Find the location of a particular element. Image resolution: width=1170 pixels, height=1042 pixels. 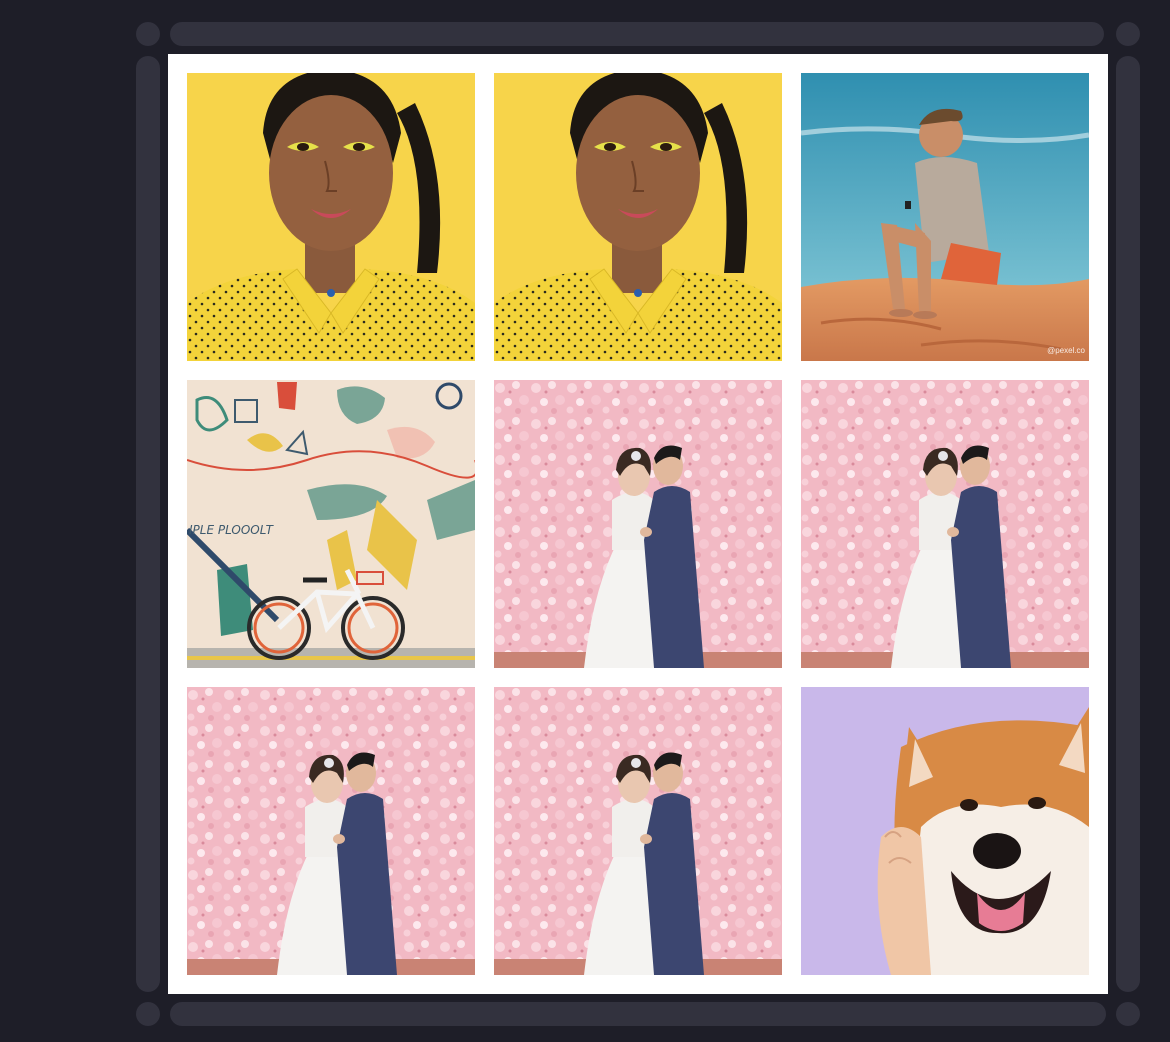

photo-tile-mural-bicycle: IPLE PLOOOLT is located at coordinates (331, 524).